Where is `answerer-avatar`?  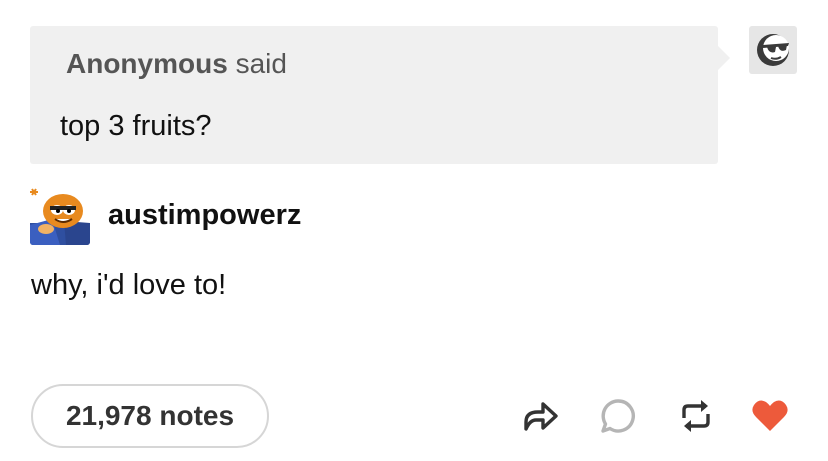
answerer-avatar is located at coordinates (60, 215).